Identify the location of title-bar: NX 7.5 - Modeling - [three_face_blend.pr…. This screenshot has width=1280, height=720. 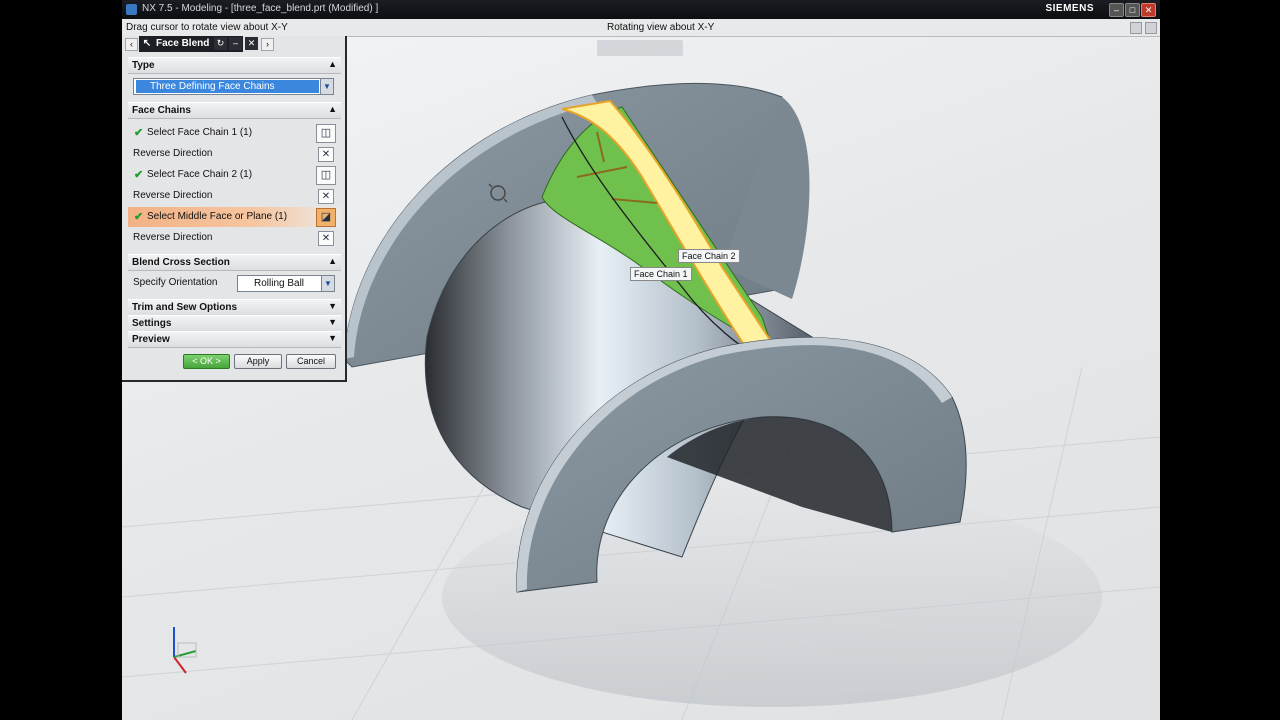
(641, 9).